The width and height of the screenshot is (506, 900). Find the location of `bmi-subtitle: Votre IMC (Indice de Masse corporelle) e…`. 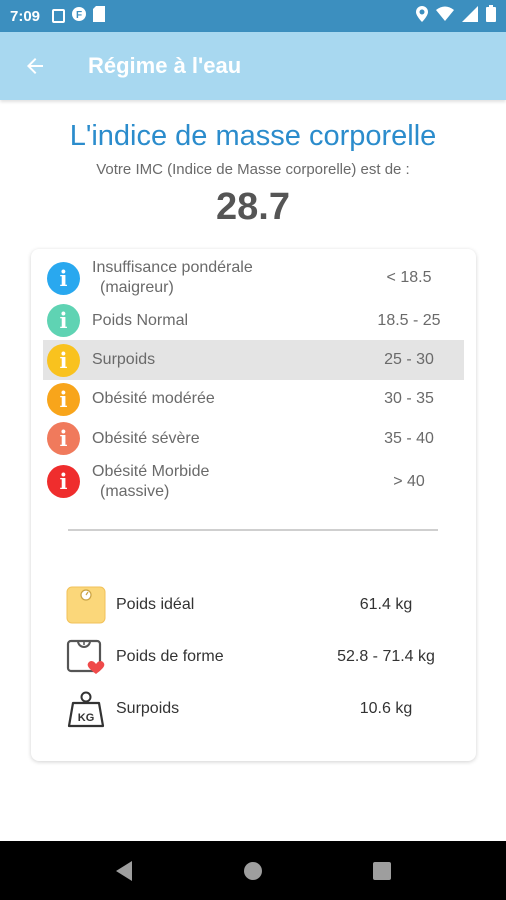

bmi-subtitle: Votre IMC (Indice de Masse corporelle) e… is located at coordinates (253, 169).